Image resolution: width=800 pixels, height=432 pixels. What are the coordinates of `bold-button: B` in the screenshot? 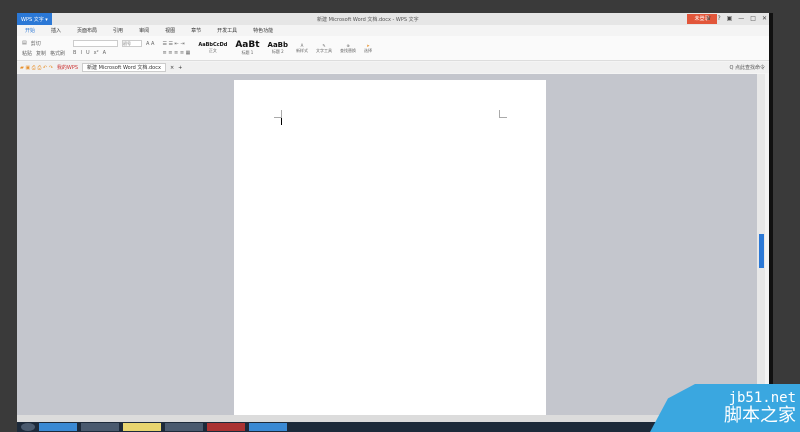 It's located at (74, 53).